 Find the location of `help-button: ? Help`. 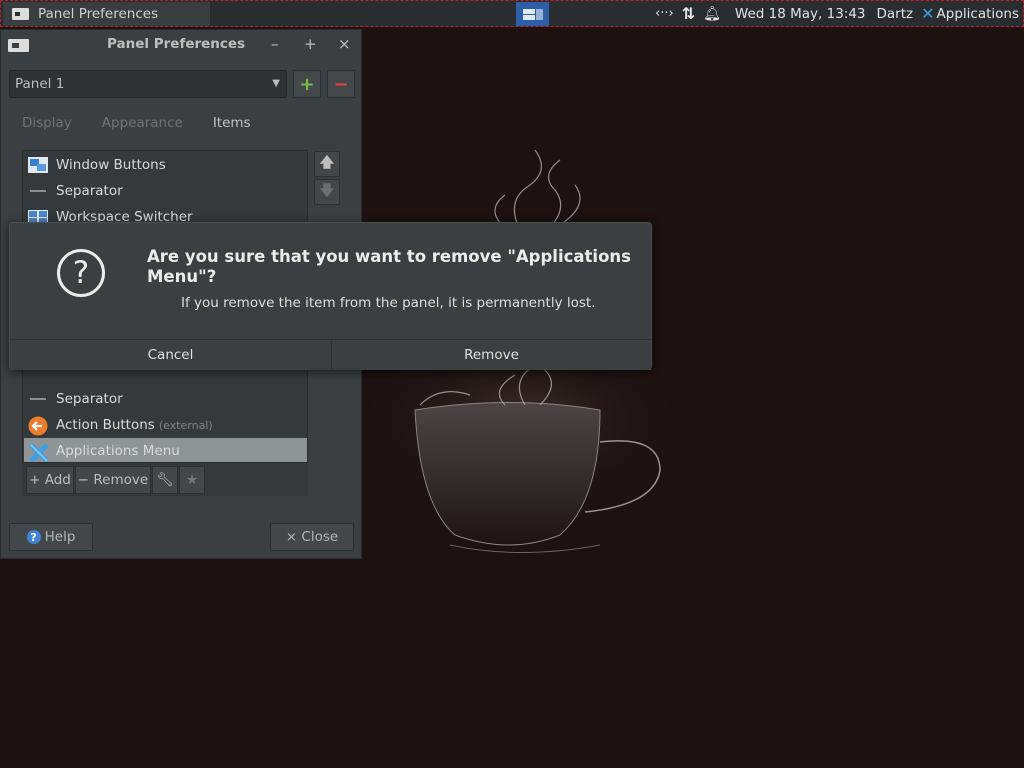

help-button: ? Help is located at coordinates (51, 537).